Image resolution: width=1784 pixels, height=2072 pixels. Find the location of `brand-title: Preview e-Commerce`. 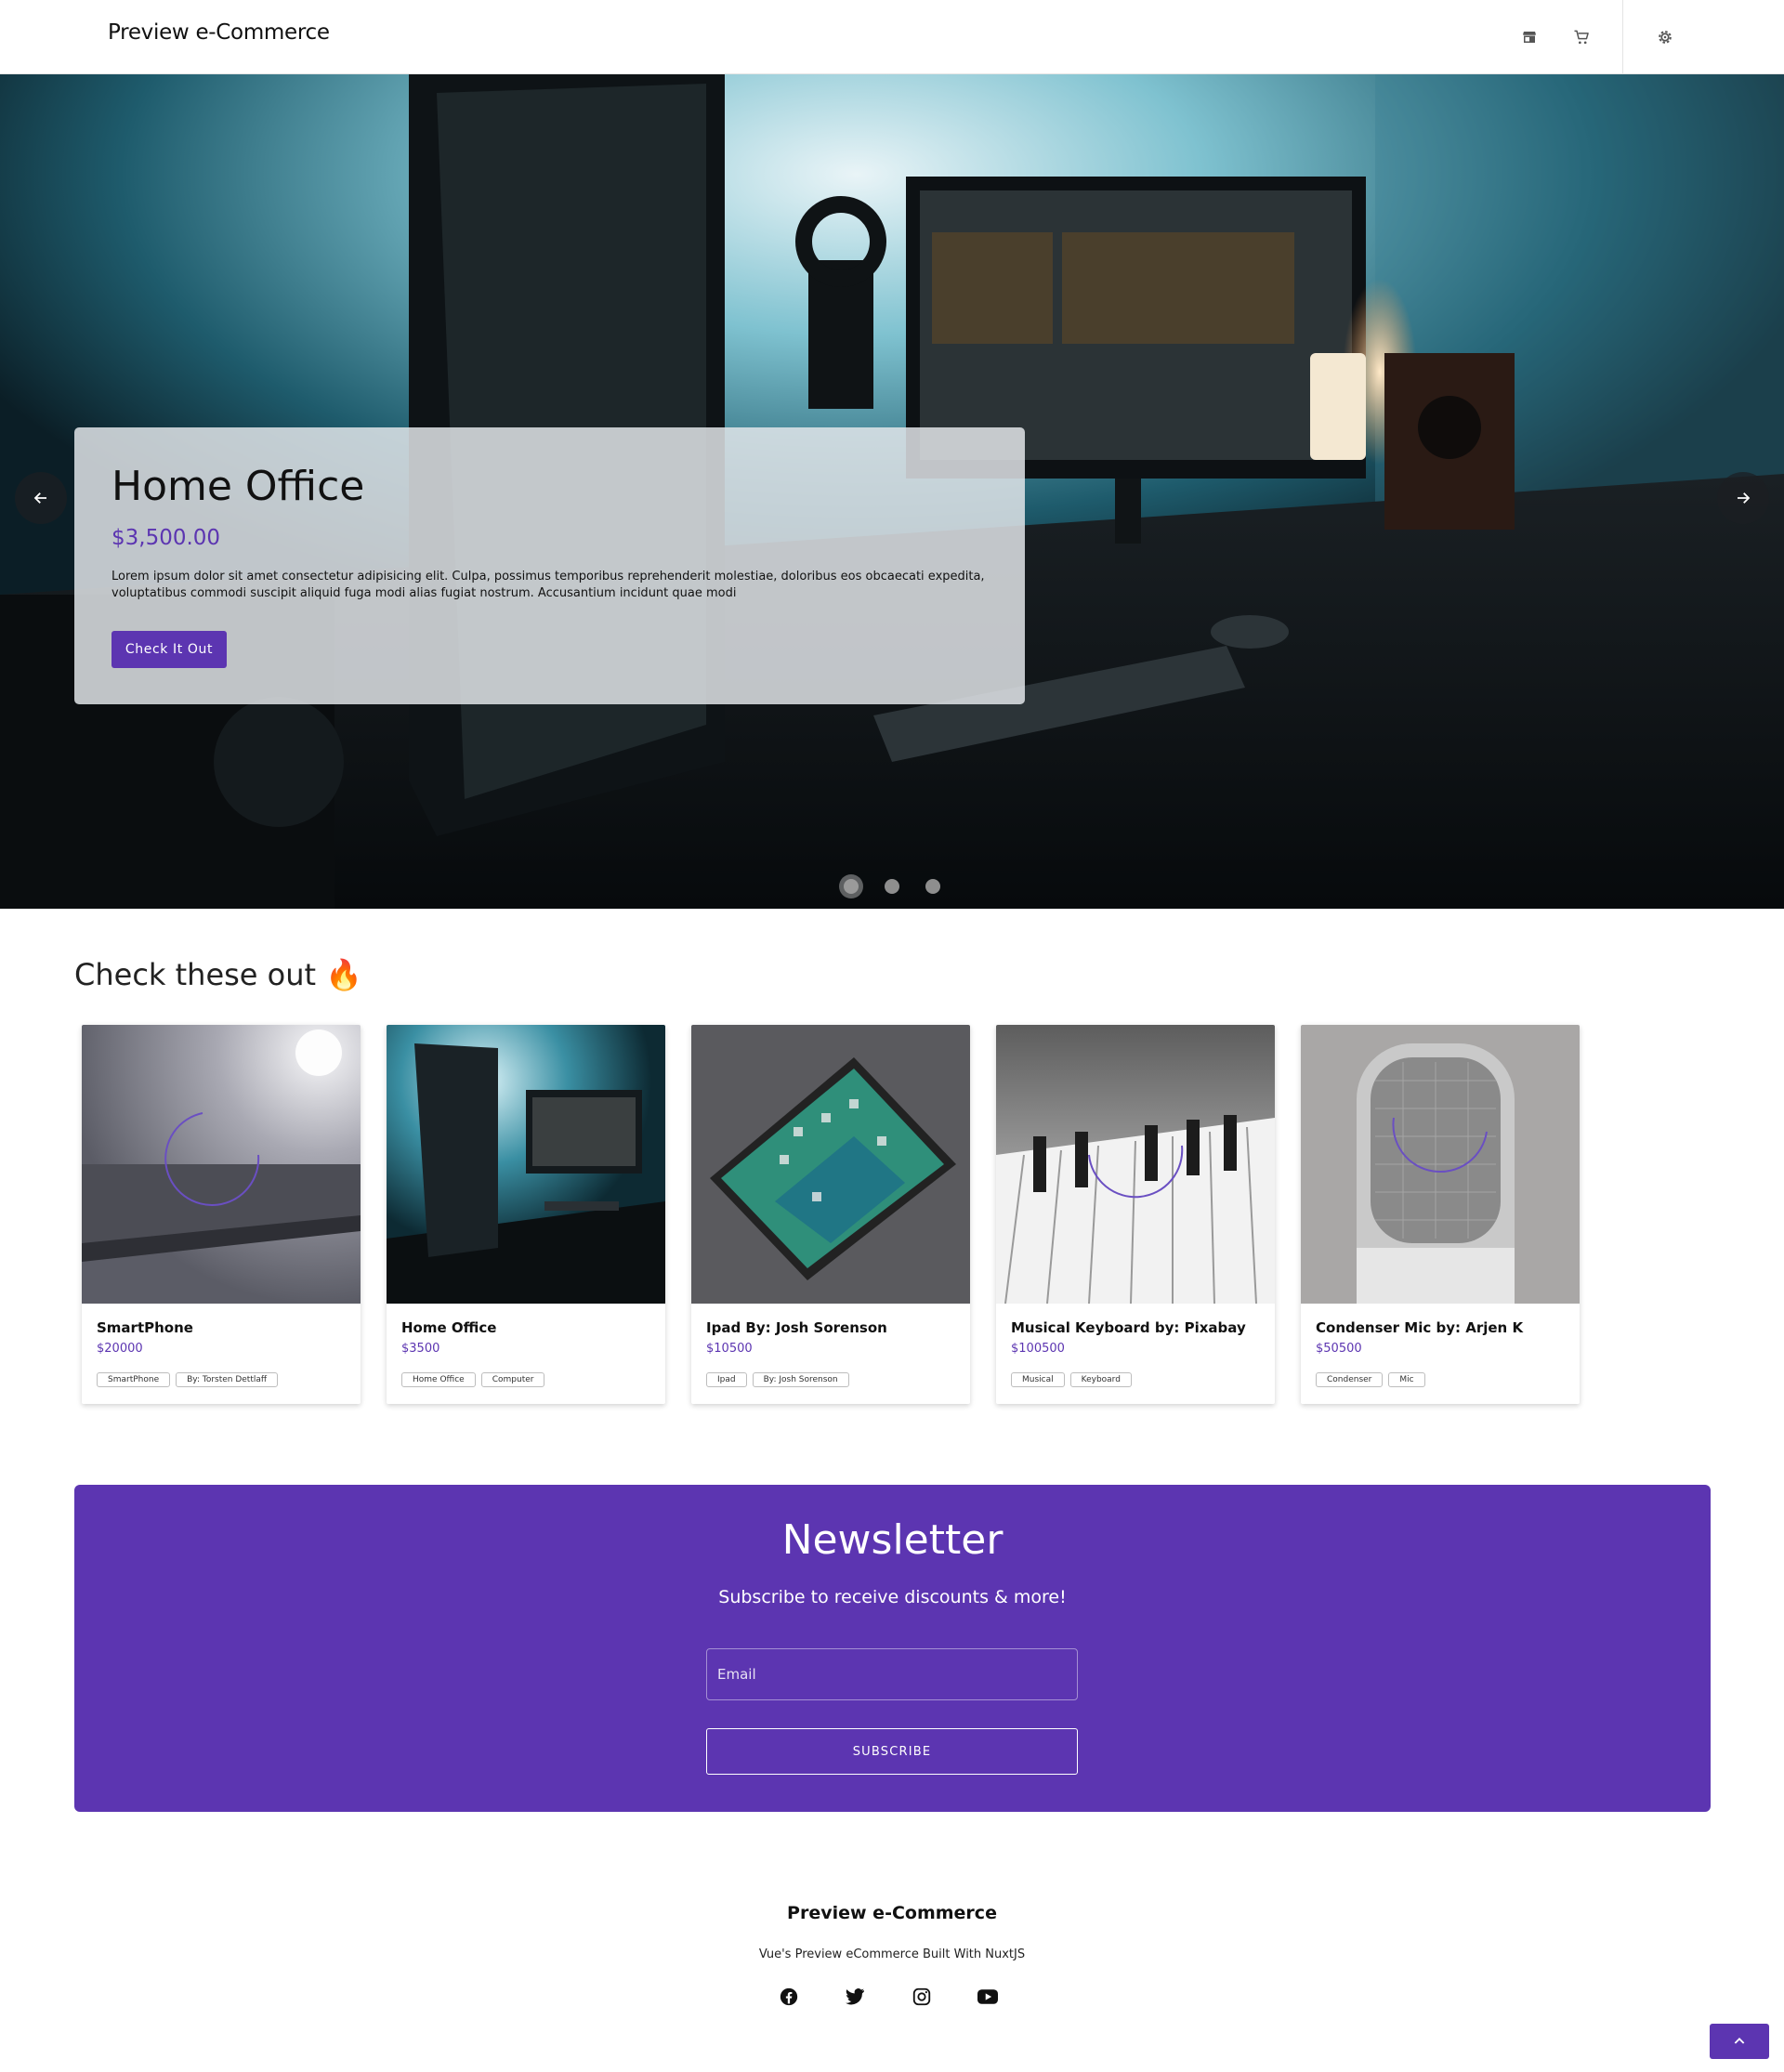

brand-title: Preview e-Commerce is located at coordinates (219, 32).